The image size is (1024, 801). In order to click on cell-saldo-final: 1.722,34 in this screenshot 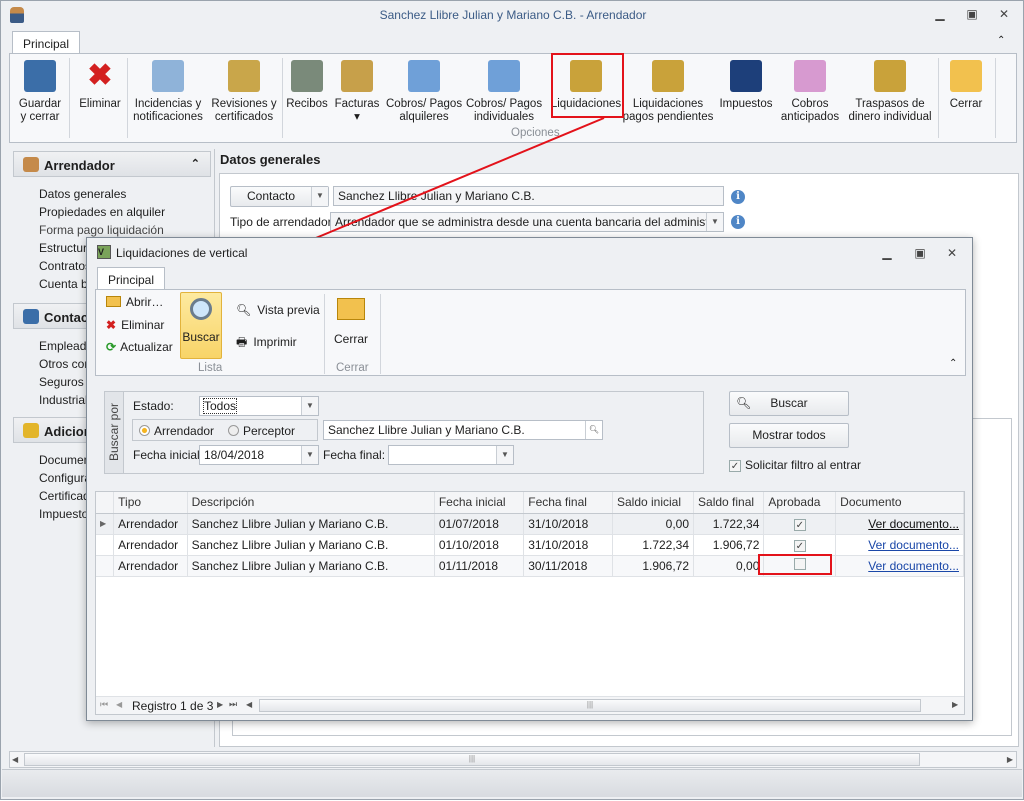, I will do `click(729, 524)`.